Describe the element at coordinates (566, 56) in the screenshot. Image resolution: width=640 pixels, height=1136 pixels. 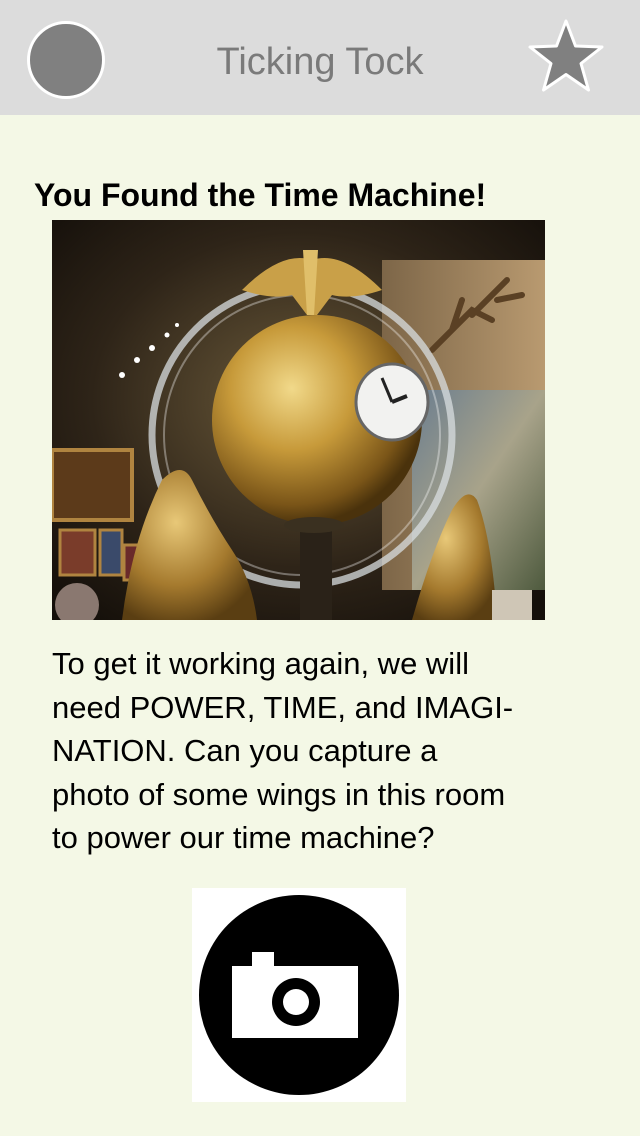
I see `star-icon` at that location.